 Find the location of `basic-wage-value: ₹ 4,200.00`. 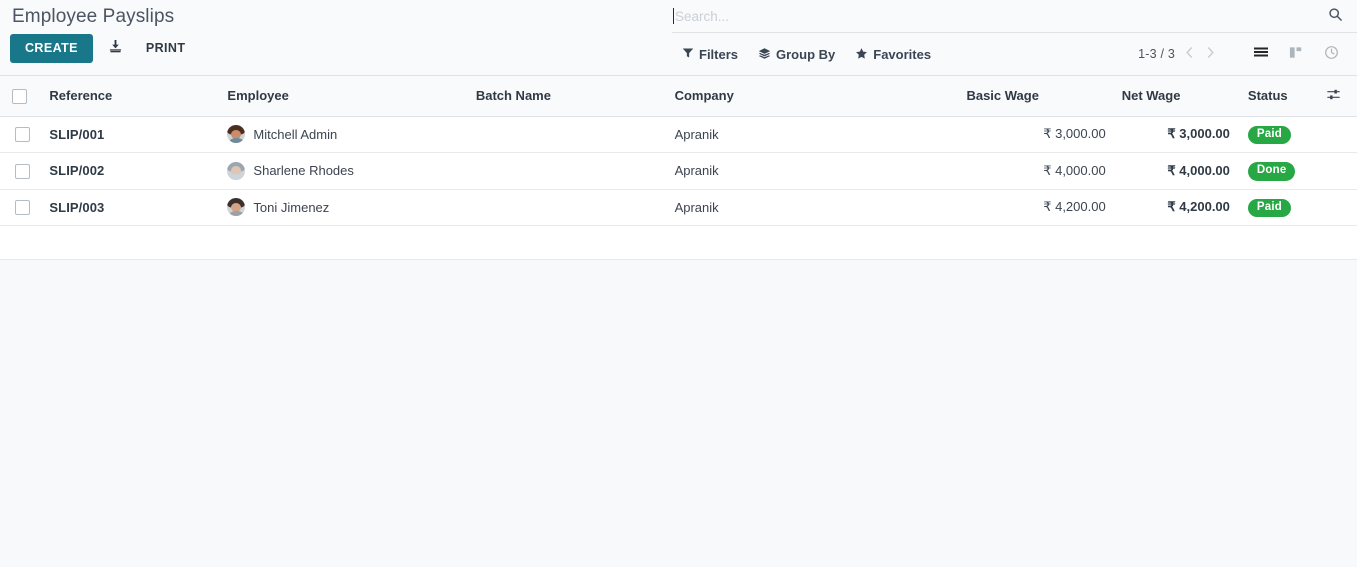

basic-wage-value: ₹ 4,200.00 is located at coordinates (1074, 207).